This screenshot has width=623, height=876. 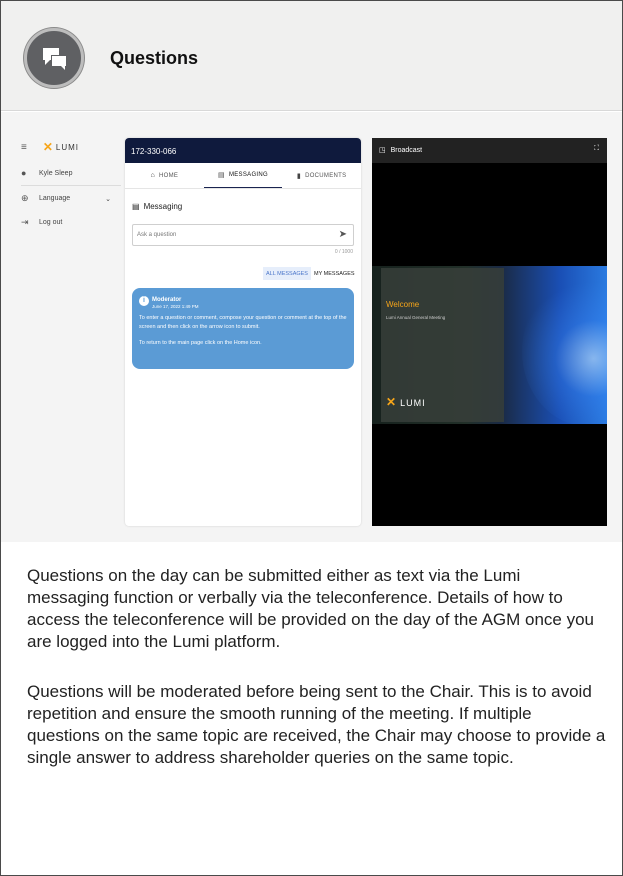 I want to click on broadcast-header: ◳ Broadcast ⛶, so click(x=489, y=150).